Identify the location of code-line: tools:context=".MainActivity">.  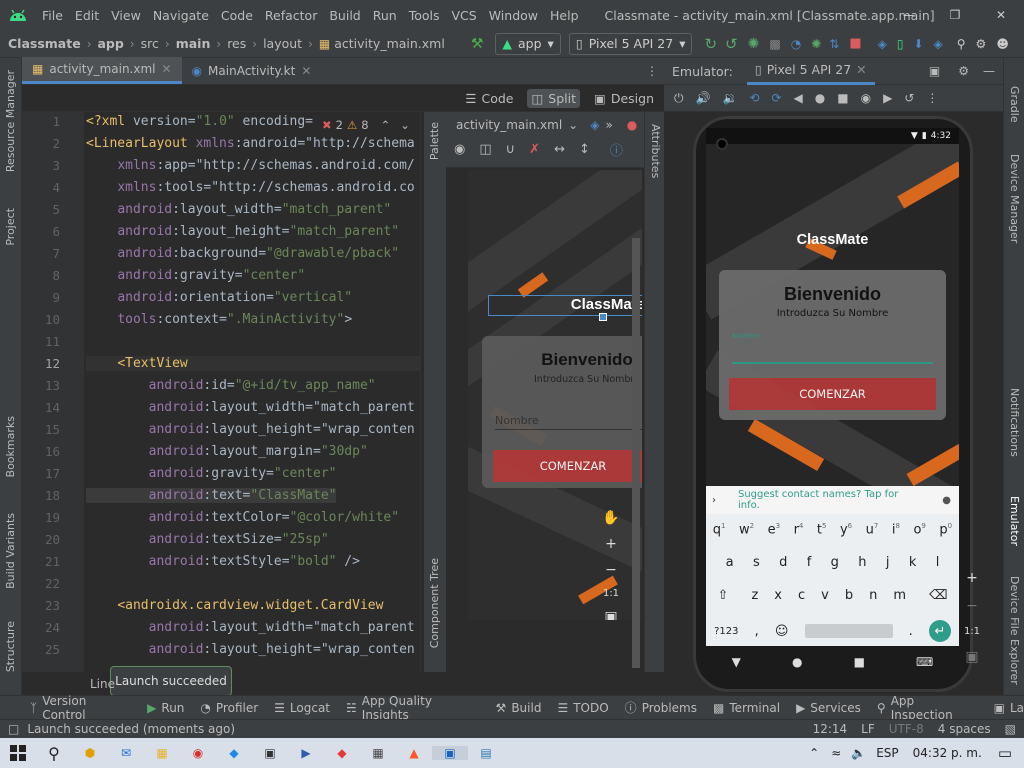
(219, 319).